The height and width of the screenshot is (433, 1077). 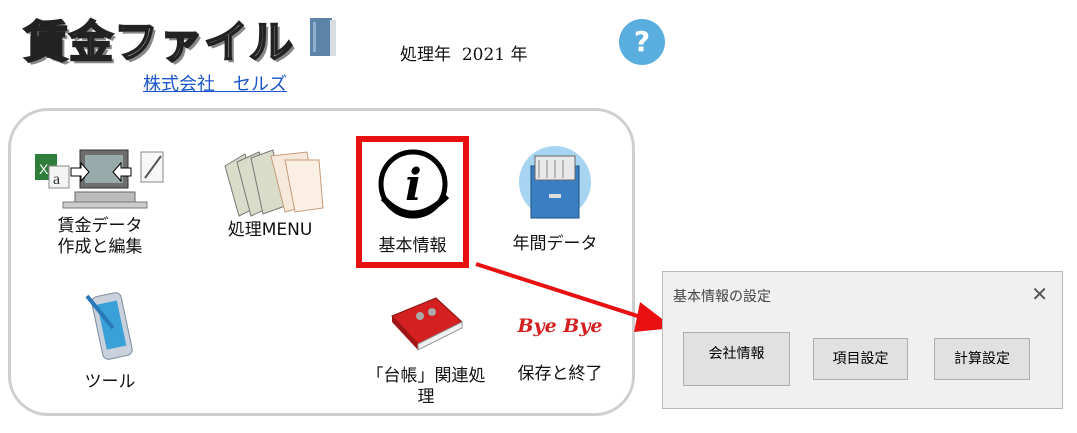 What do you see at coordinates (215, 83) in the screenshot?
I see `company-name-link: 株式会社 セルズ` at bounding box center [215, 83].